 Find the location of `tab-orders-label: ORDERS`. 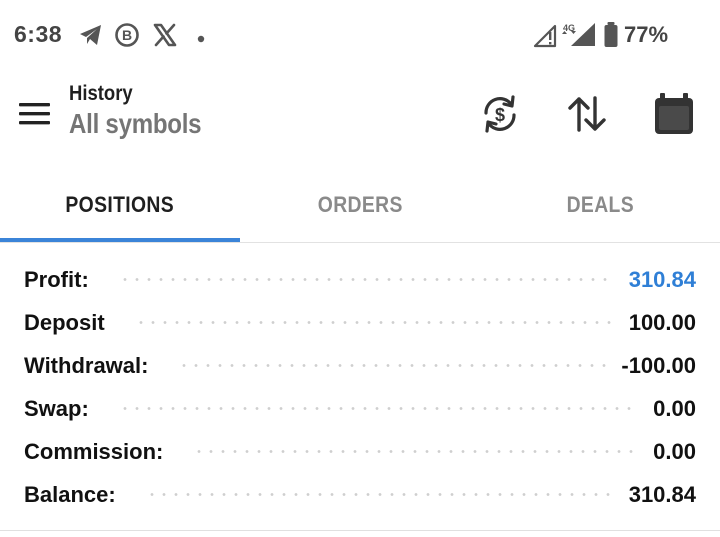

tab-orders-label: ORDERS is located at coordinates (360, 204).